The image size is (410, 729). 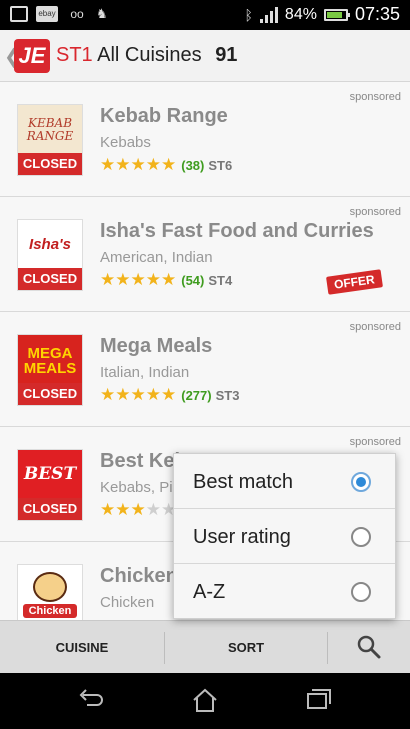 What do you see at coordinates (50, 474) in the screenshot?
I see `logo-text: BEST` at bounding box center [50, 474].